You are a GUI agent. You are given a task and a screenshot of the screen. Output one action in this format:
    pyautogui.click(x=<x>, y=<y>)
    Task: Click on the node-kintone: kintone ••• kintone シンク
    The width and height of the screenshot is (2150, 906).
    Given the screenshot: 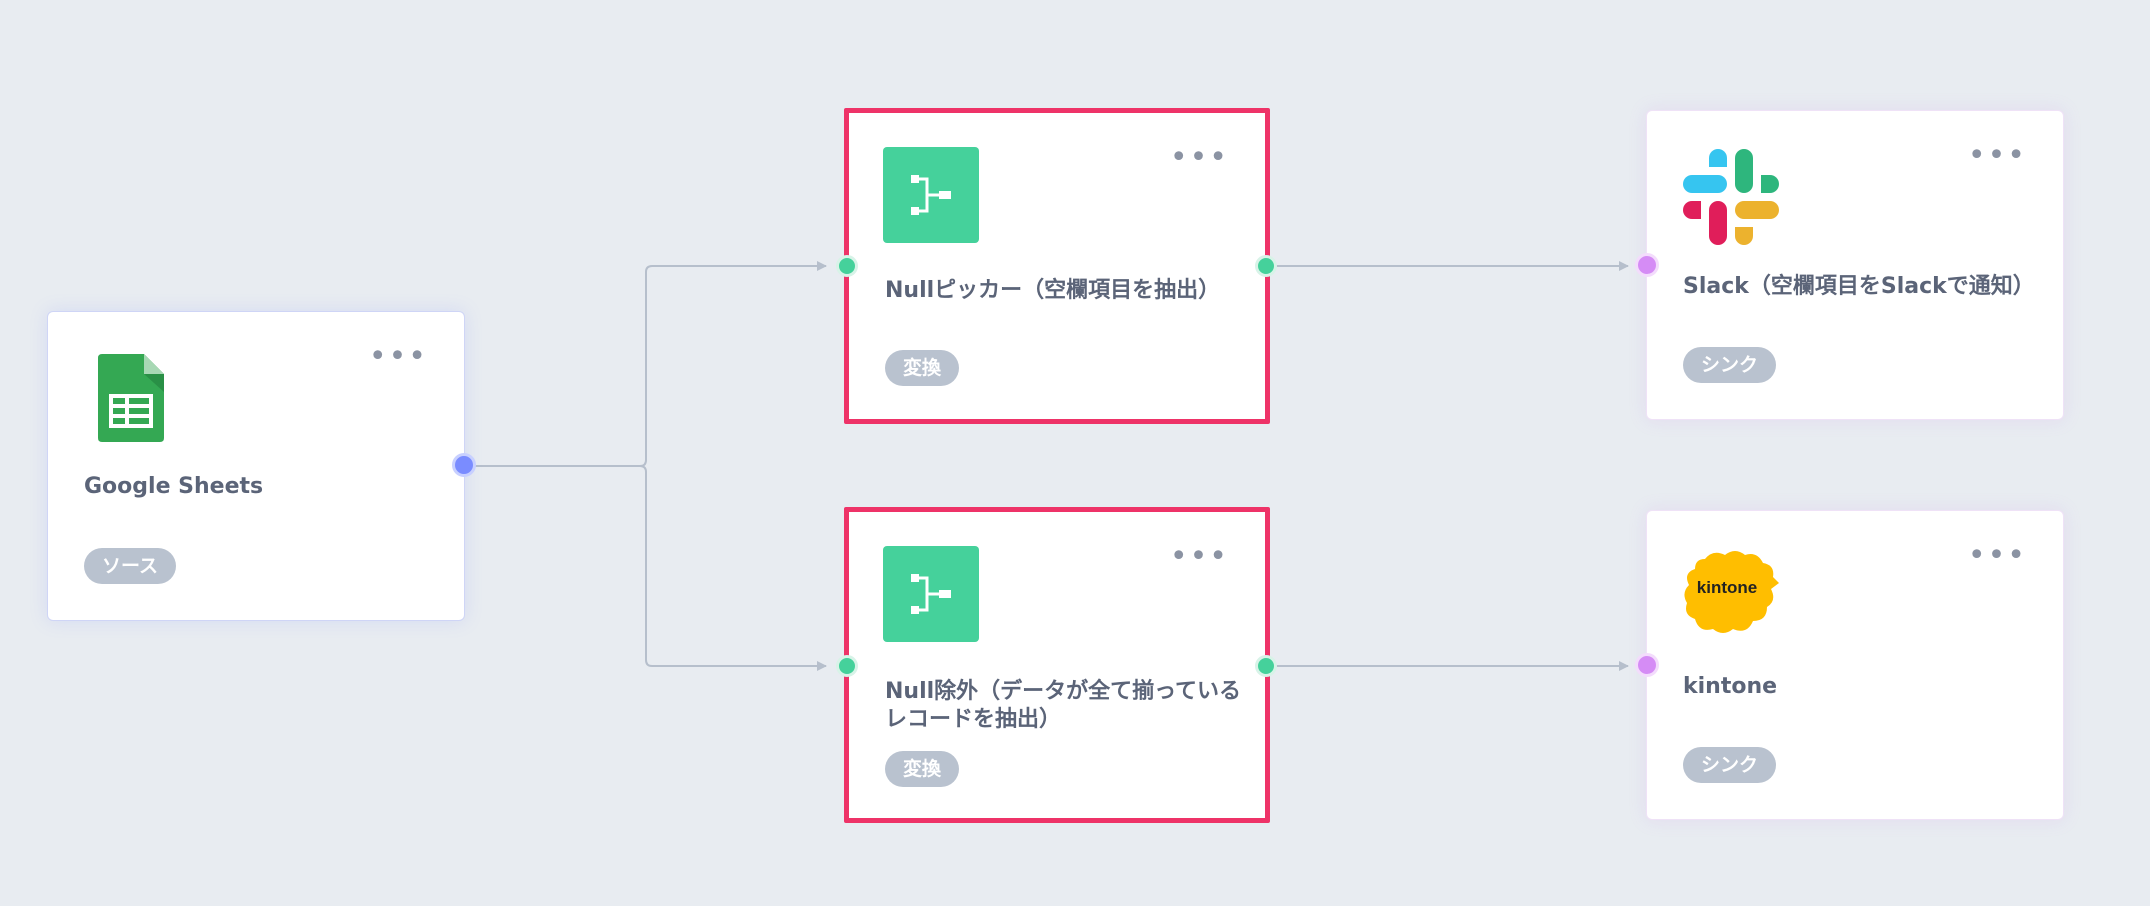 What is the action you would take?
    pyautogui.click(x=1855, y=665)
    